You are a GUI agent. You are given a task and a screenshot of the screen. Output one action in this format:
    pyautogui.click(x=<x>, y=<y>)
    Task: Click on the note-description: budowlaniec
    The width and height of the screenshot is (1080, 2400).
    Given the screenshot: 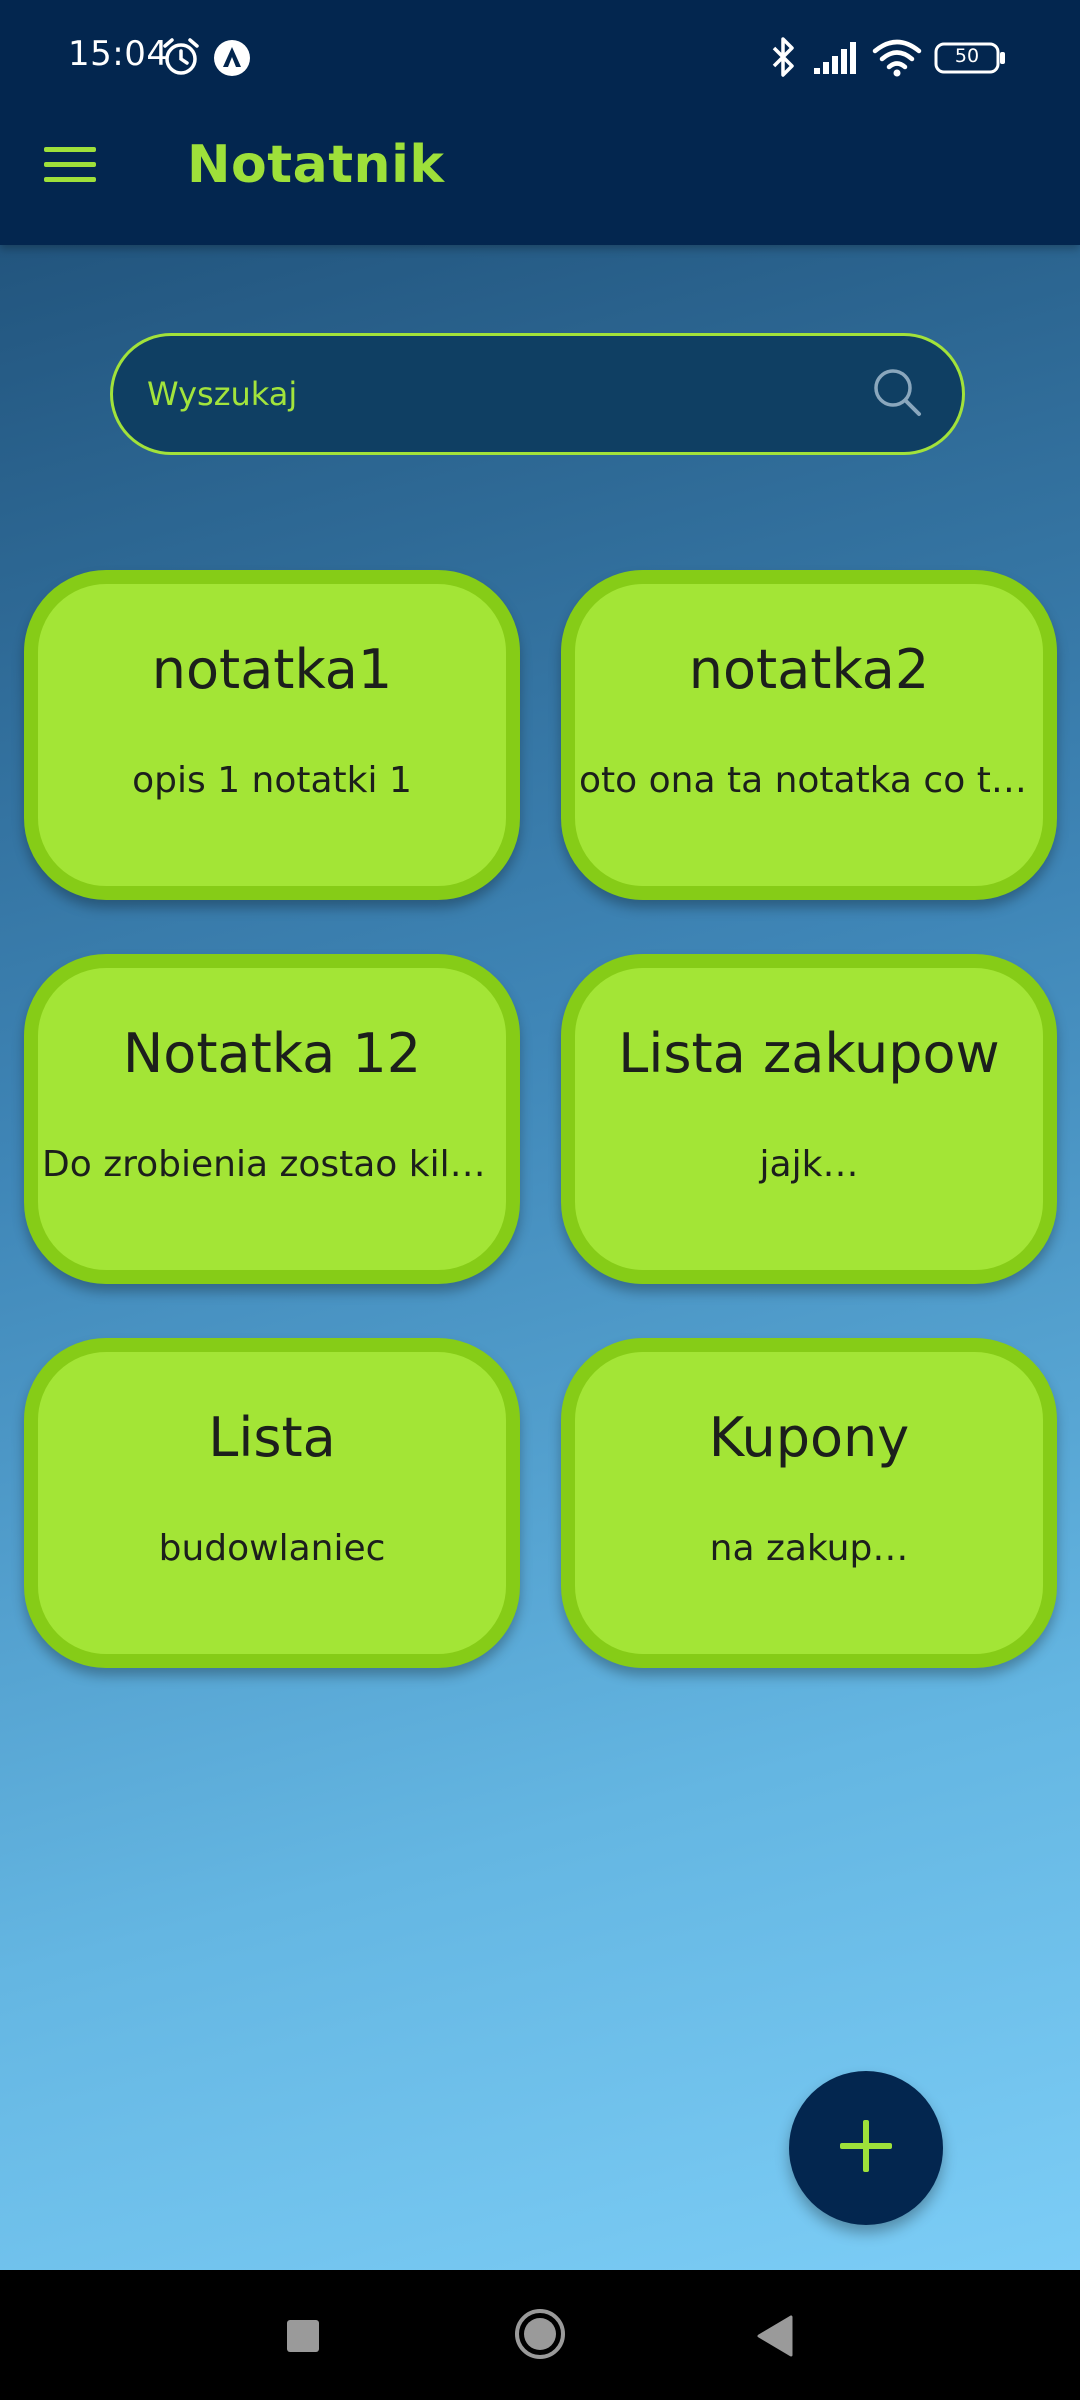 What is the action you would take?
    pyautogui.click(x=272, y=1548)
    